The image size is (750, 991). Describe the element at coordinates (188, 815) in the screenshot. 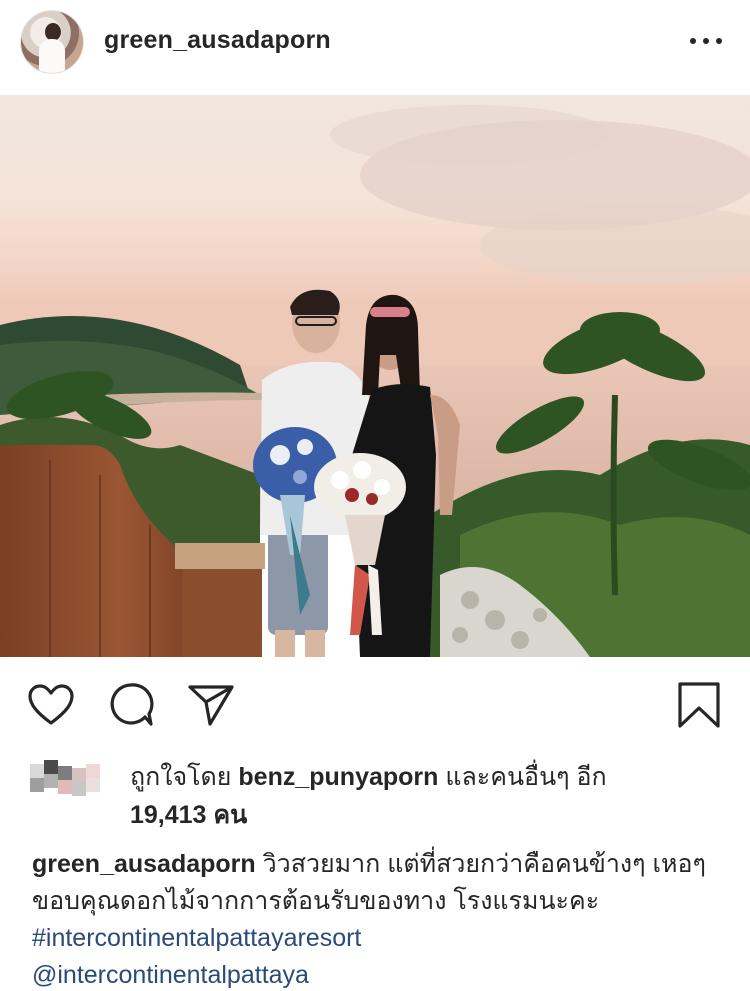

I see `likes-count: 19,413 คน` at that location.